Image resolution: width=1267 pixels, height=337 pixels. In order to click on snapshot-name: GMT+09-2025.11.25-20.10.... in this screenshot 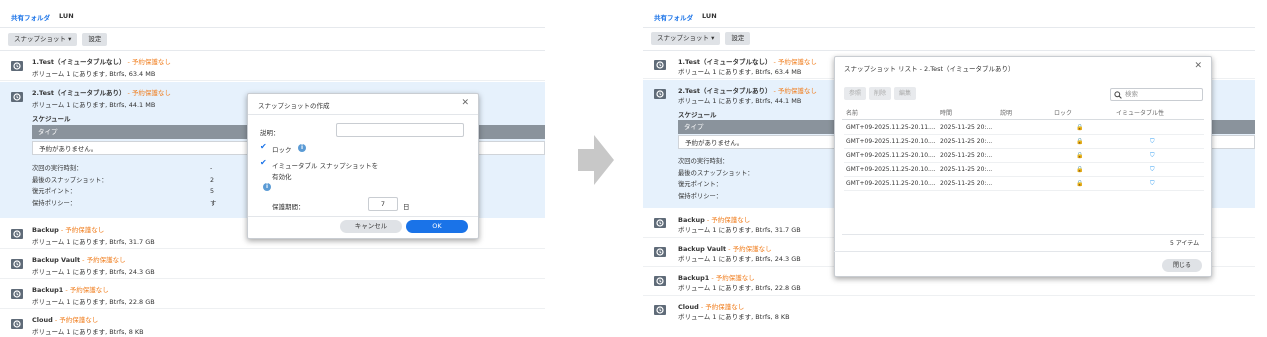, I will do `click(891, 155)`.